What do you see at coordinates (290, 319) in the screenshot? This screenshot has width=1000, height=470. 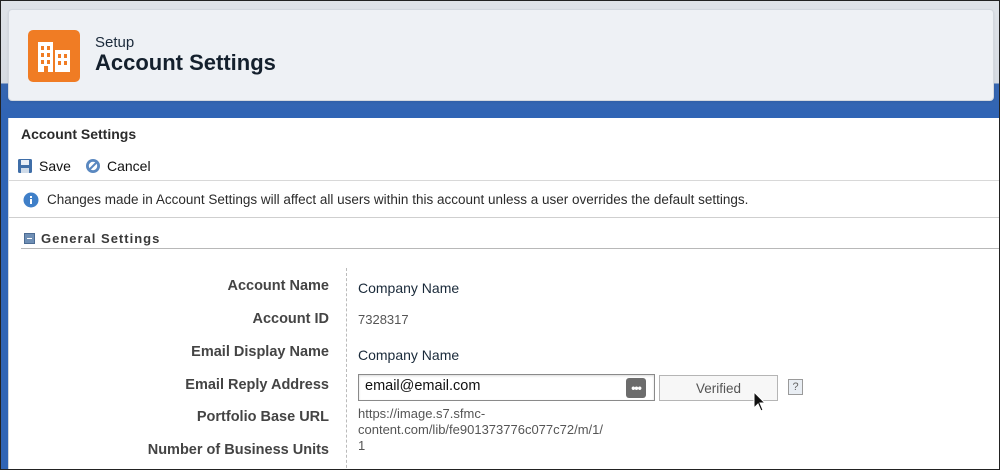 I see `account-id-label: Account ID` at bounding box center [290, 319].